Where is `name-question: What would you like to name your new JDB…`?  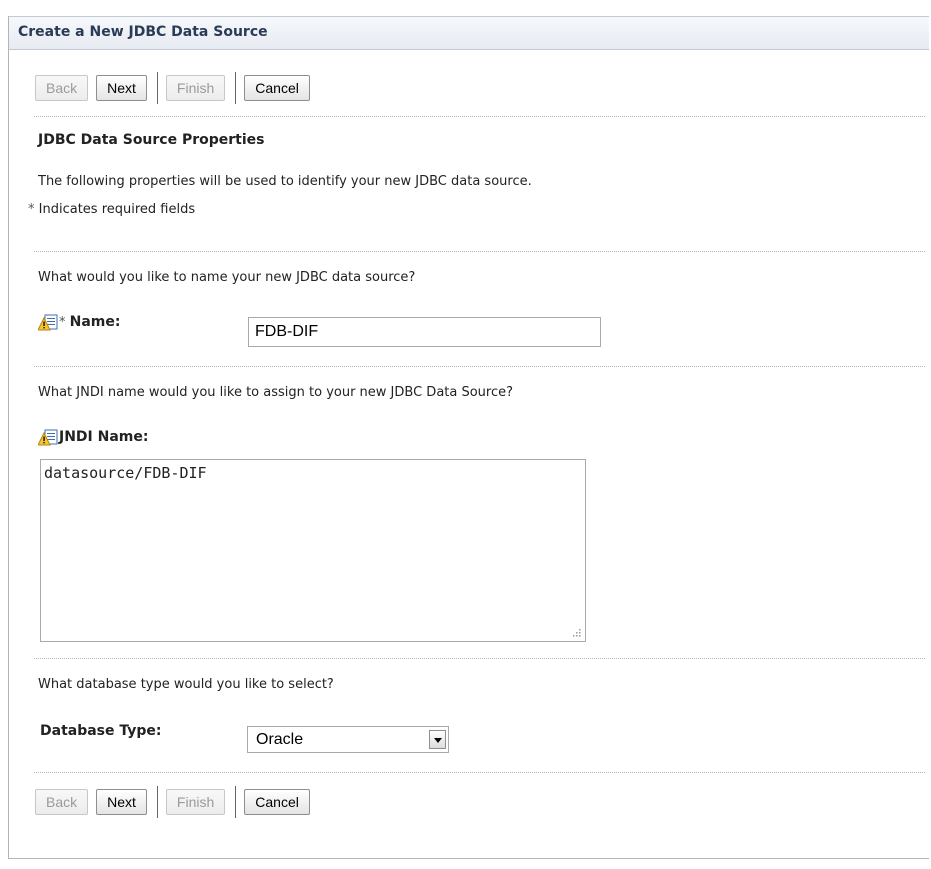
name-question: What would you like to name your new JDB… is located at coordinates (227, 277).